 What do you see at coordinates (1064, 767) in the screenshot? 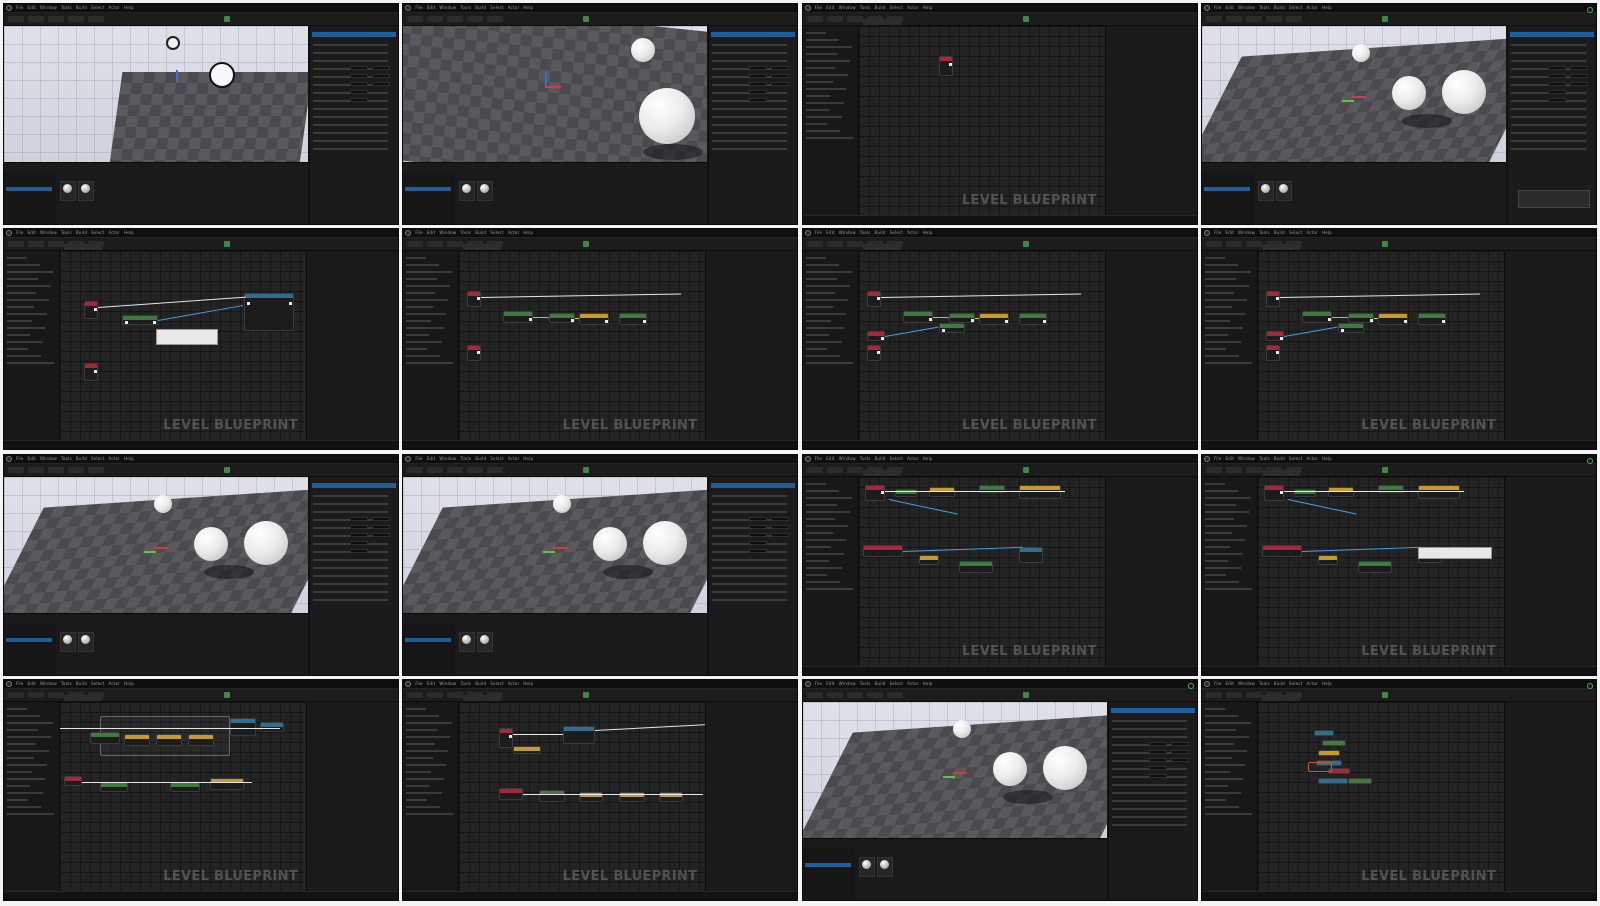
I see `sphere-large` at bounding box center [1064, 767].